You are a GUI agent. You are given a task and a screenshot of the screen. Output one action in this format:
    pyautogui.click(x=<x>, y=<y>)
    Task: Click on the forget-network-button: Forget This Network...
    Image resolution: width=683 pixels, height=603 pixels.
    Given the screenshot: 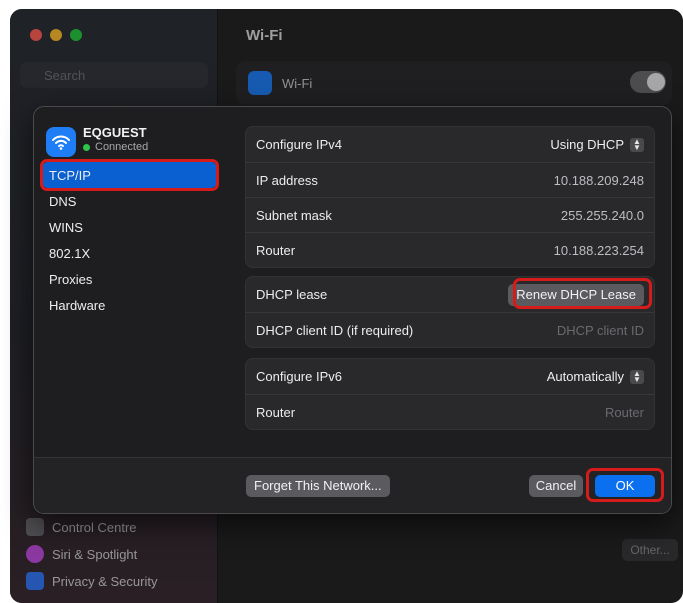 What is the action you would take?
    pyautogui.click(x=318, y=486)
    